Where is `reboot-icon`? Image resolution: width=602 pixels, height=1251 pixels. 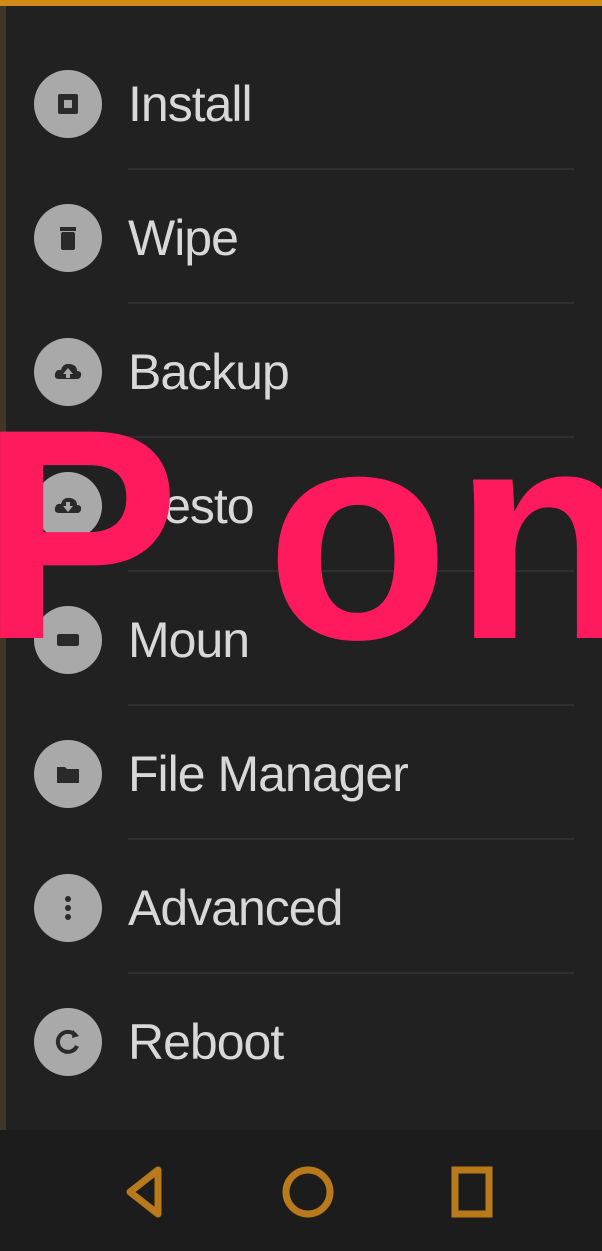
reboot-icon is located at coordinates (68, 1042).